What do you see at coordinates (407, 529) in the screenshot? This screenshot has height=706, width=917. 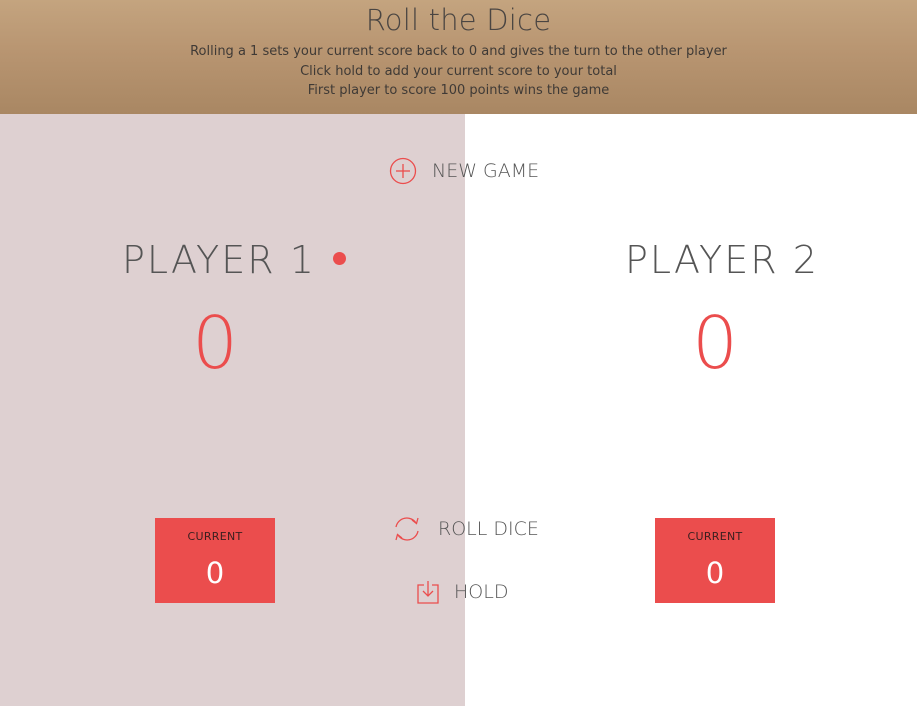 I see `refresh-icon` at bounding box center [407, 529].